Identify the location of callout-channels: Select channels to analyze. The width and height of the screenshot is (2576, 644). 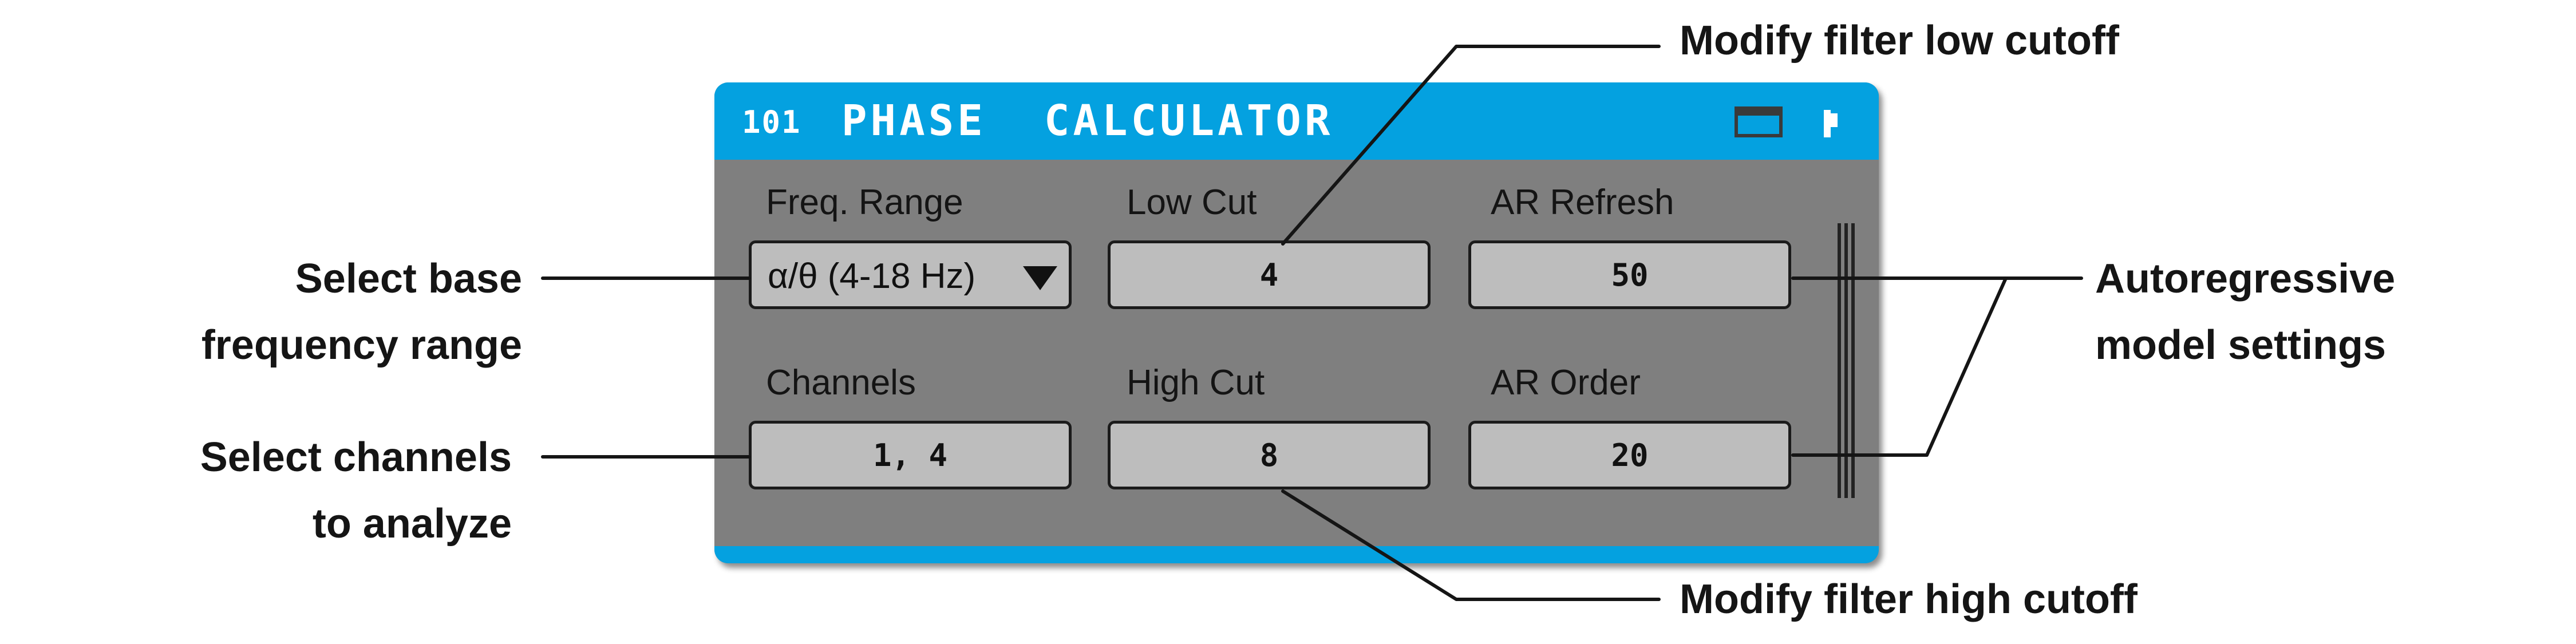
(356, 490).